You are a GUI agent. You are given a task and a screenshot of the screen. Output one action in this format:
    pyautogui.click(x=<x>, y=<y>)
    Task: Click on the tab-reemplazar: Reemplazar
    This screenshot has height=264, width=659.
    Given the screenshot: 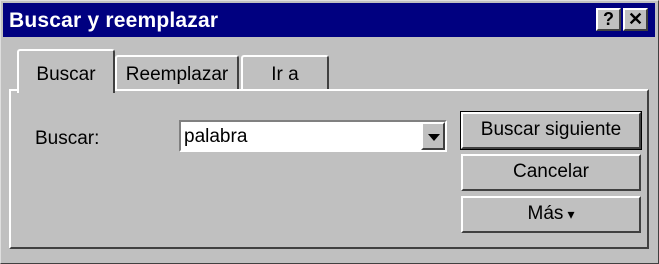 What is the action you would take?
    pyautogui.click(x=177, y=72)
    